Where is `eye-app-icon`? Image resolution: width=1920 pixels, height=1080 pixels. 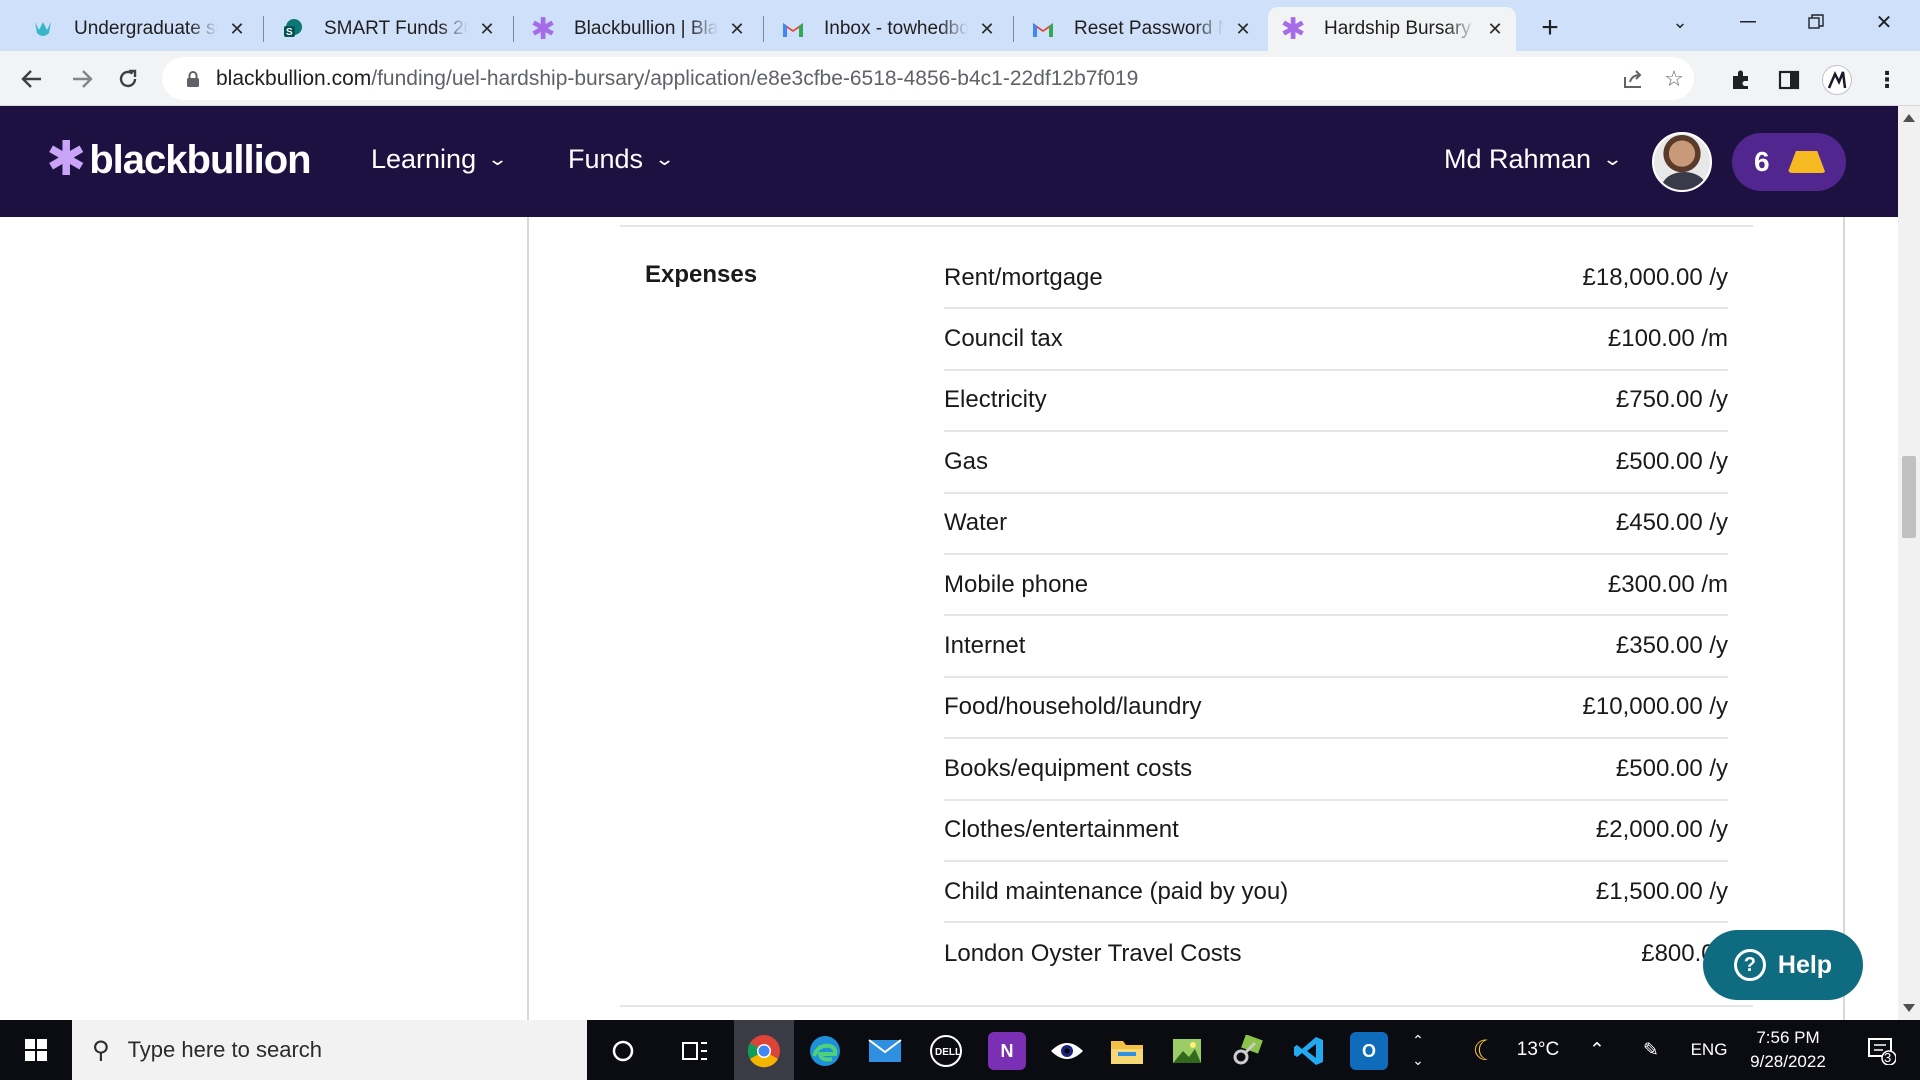 eye-app-icon is located at coordinates (1067, 1051).